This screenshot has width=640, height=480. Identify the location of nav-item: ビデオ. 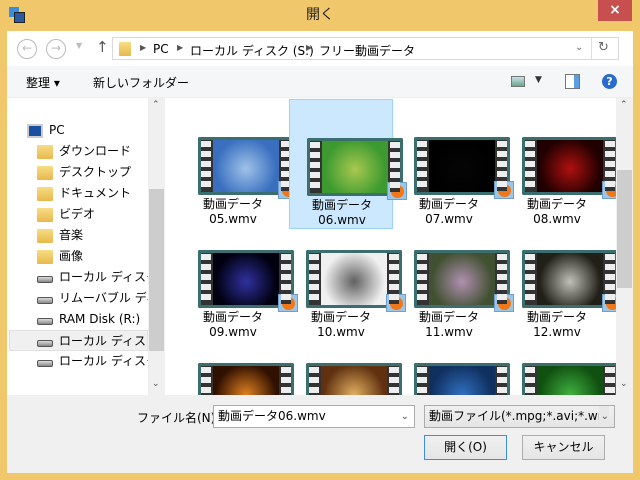
(96, 214).